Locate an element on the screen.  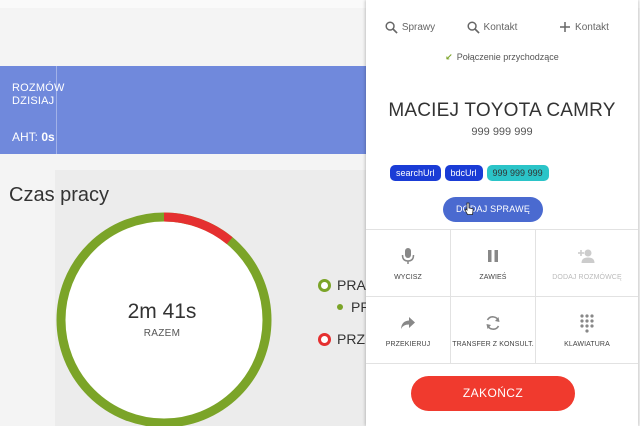
legend-break-label: PRZI is located at coordinates (353, 339).